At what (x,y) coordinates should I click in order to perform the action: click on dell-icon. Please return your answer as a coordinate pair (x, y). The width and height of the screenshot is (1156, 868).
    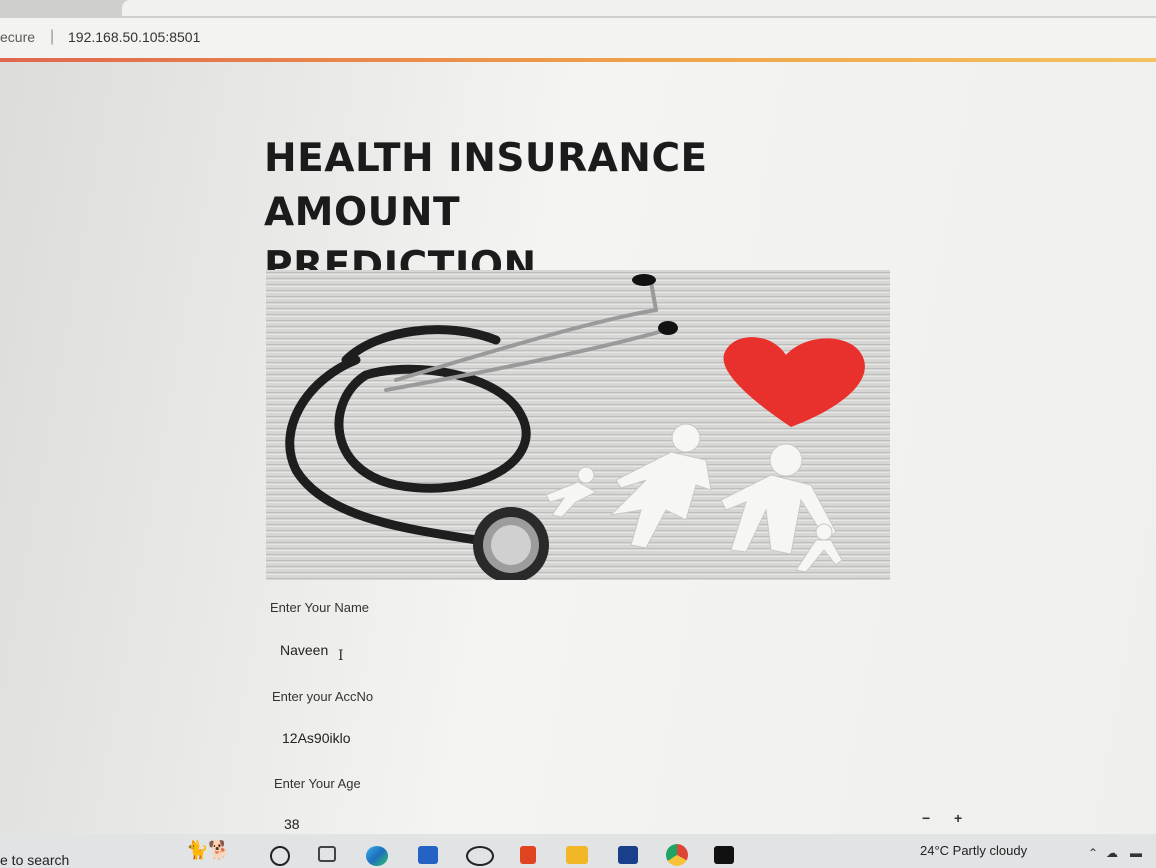
    Looking at the image, I should click on (480, 856).